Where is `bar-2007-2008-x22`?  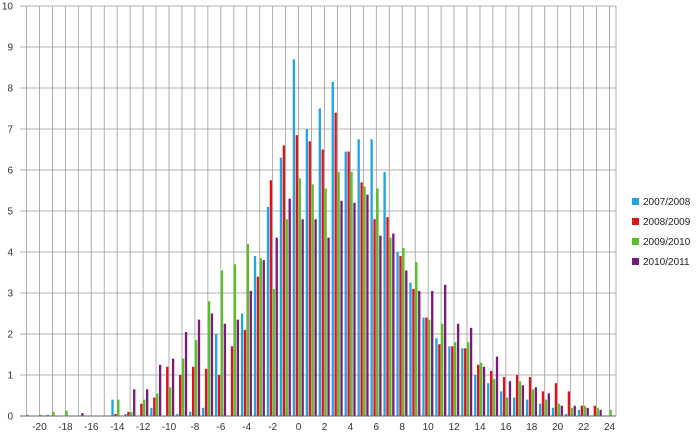 bar-2007-2008-x22 is located at coordinates (579, 412).